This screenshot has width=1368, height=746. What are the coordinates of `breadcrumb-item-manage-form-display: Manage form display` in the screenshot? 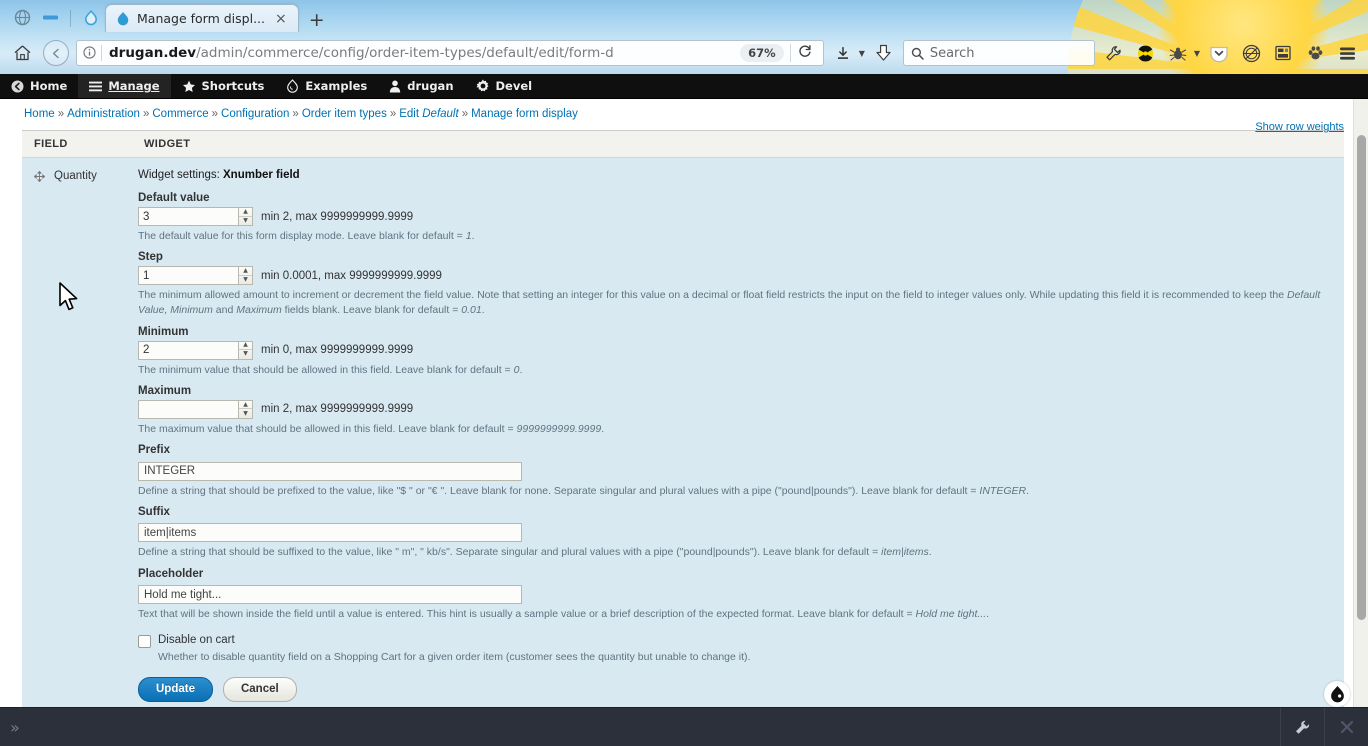 It's located at (524, 114).